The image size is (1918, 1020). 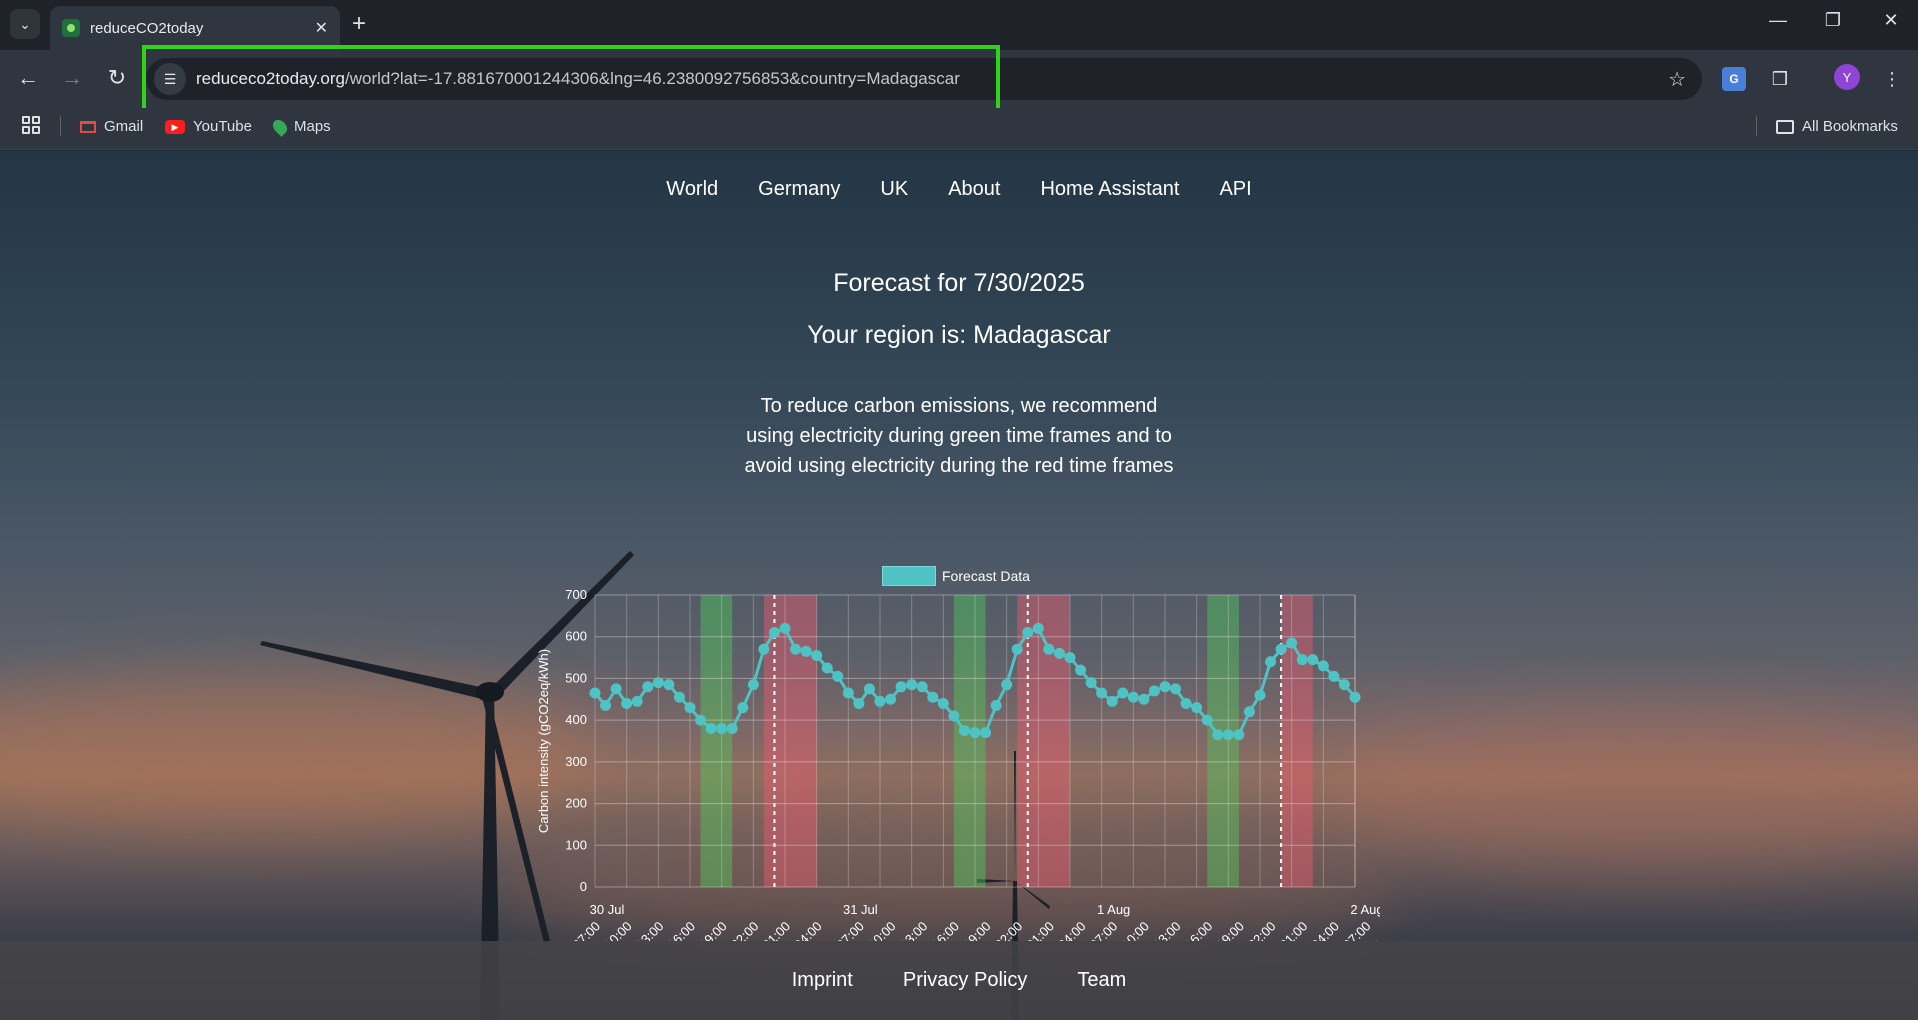 What do you see at coordinates (799, 189) in the screenshot?
I see `nav-germany: Germany` at bounding box center [799, 189].